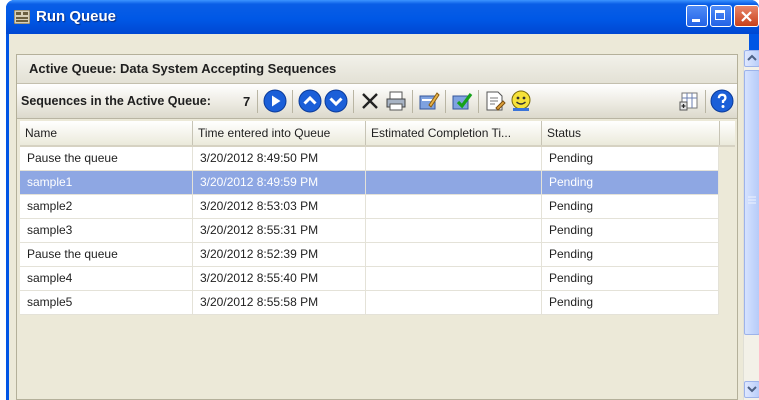 This screenshot has width=759, height=400. Describe the element at coordinates (279, 255) in the screenshot. I see `cell-time-entered: 3/20/2012 8:52:39 PM` at that location.